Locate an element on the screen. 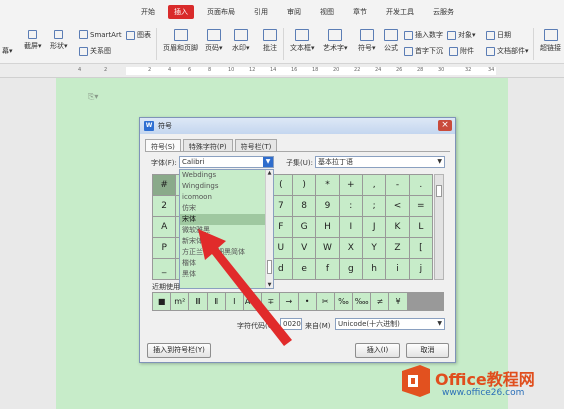 The image size is (564, 409). watermark-url: www.office26.com is located at coordinates (483, 393).